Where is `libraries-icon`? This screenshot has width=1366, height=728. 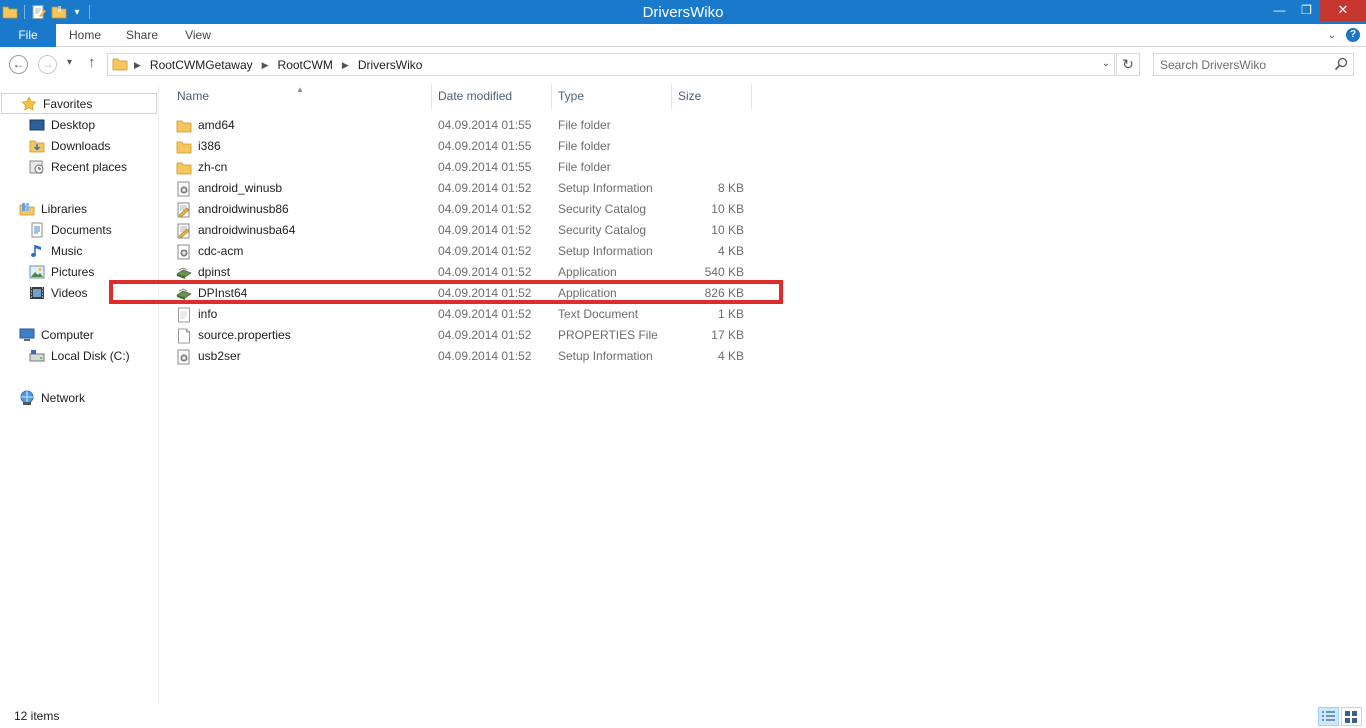 libraries-icon is located at coordinates (27, 209).